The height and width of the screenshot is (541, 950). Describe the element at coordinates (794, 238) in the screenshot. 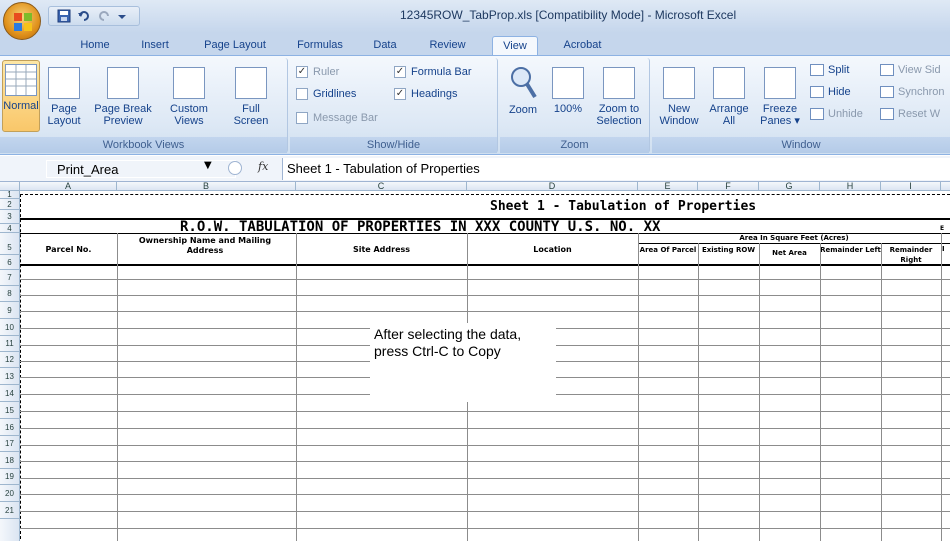

I see `header-area-group: Area In Square Feet (Acres)` at that location.